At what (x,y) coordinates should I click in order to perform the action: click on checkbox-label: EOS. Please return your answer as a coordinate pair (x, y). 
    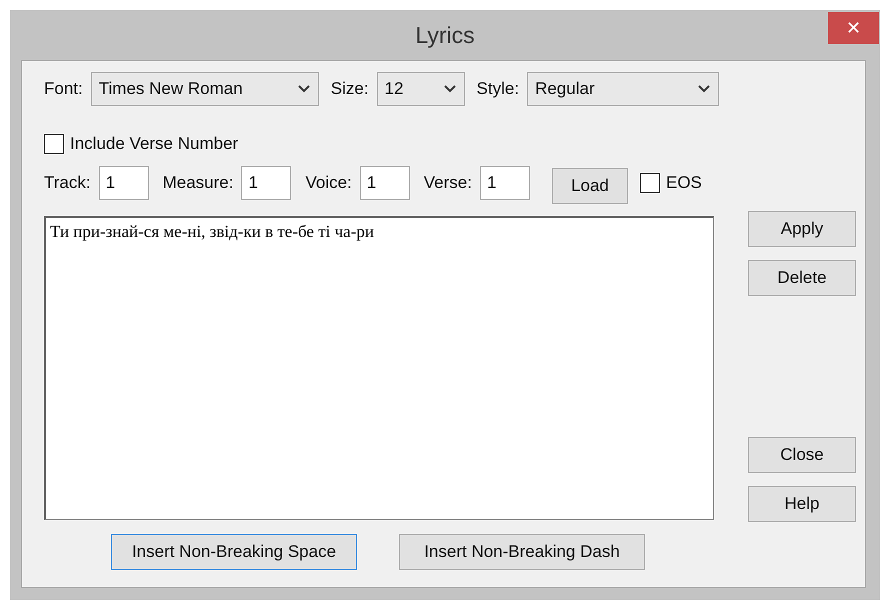
    Looking at the image, I should click on (684, 183).